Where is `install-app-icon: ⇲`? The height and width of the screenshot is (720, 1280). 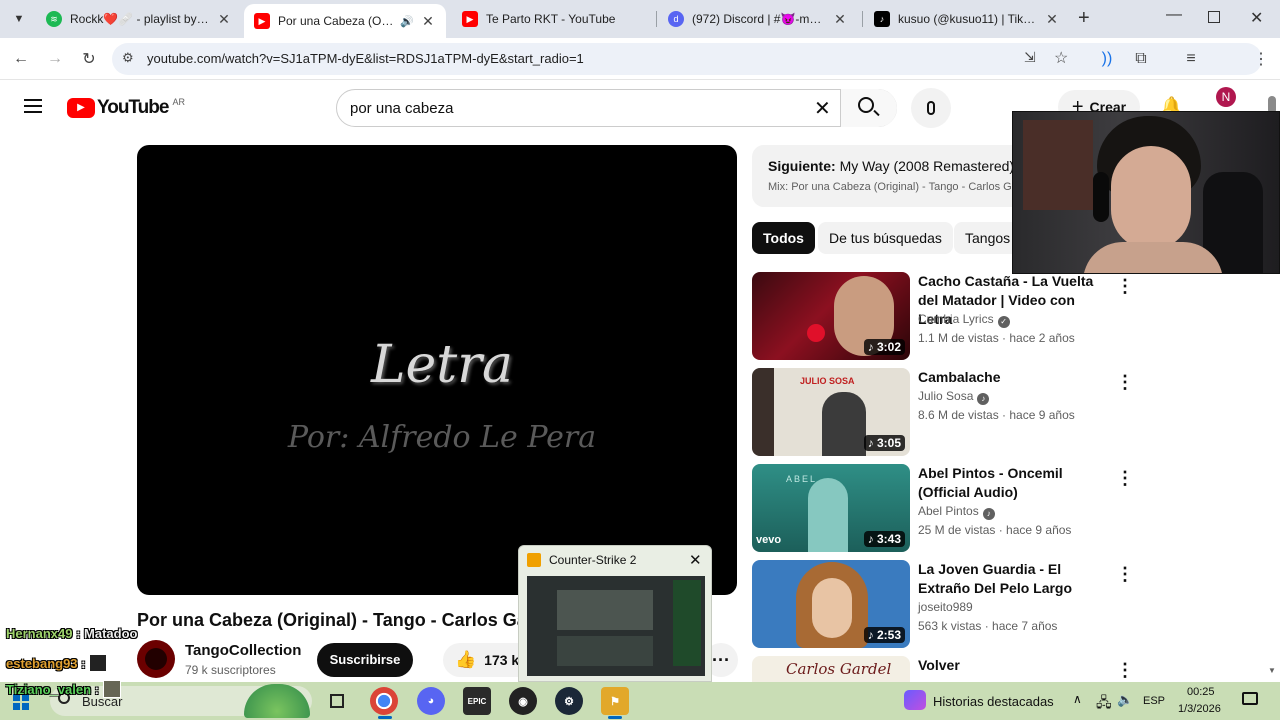
install-app-icon: ⇲ is located at coordinates (1030, 57).